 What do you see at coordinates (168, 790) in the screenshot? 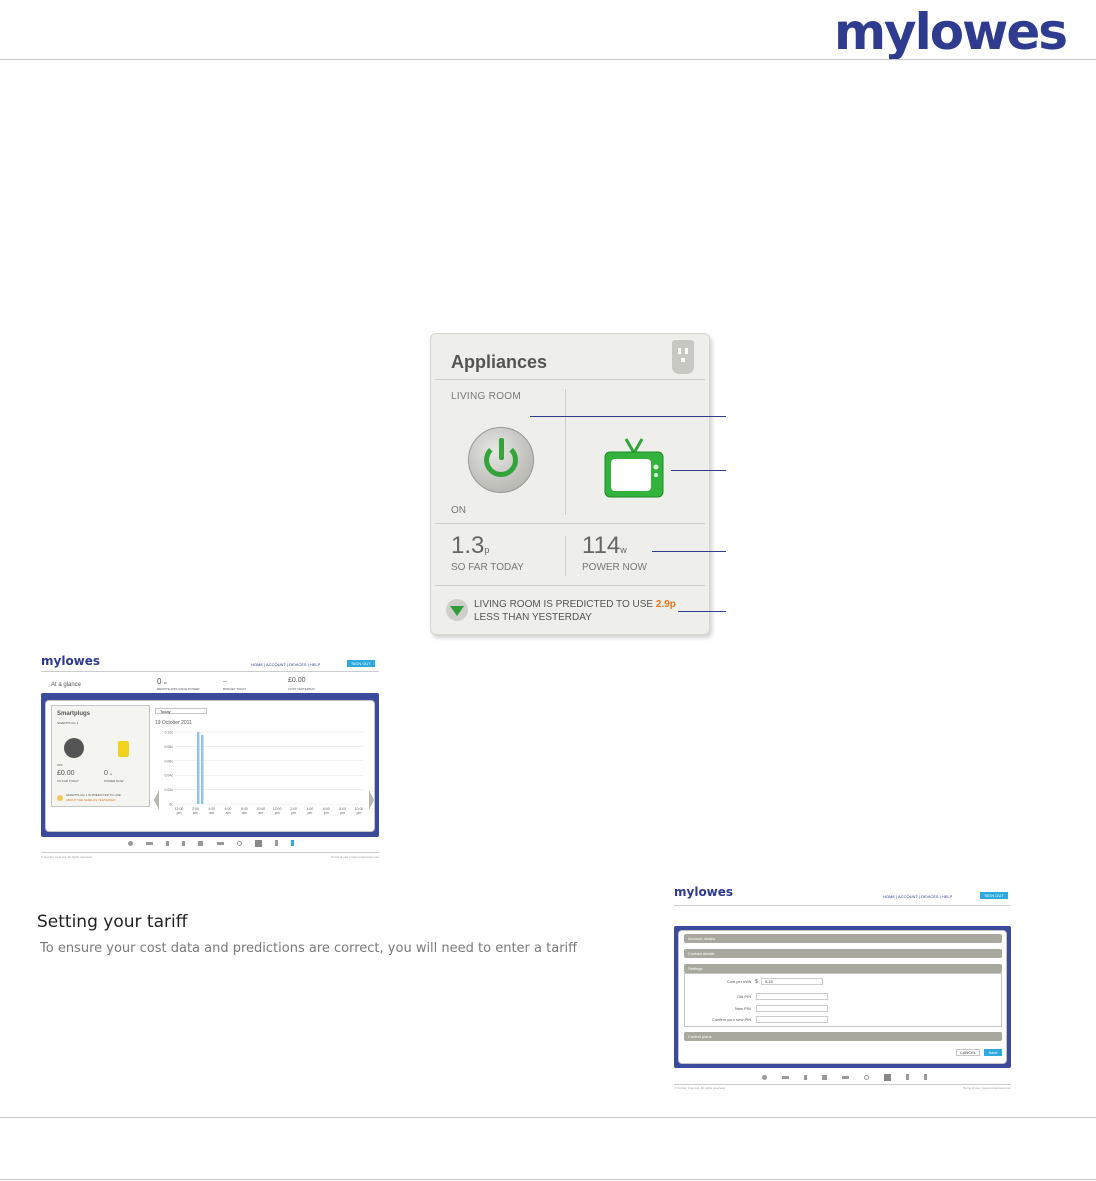
I see `y-tick-label: 0.02c` at bounding box center [168, 790].